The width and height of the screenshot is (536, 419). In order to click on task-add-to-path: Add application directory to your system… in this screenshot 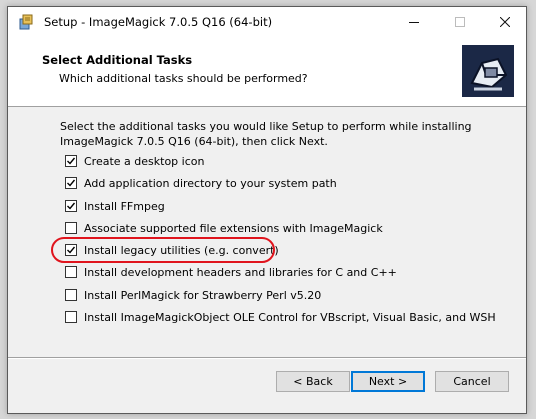, I will do `click(201, 183)`.